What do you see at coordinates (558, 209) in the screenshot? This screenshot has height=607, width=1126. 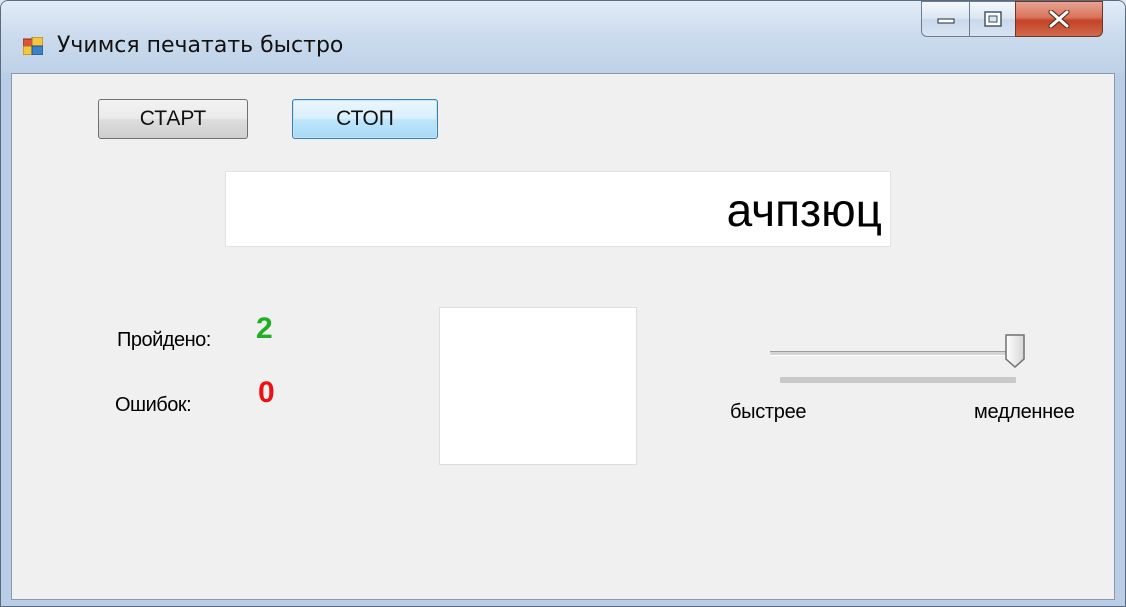 I see `word-display: ачпзюц` at bounding box center [558, 209].